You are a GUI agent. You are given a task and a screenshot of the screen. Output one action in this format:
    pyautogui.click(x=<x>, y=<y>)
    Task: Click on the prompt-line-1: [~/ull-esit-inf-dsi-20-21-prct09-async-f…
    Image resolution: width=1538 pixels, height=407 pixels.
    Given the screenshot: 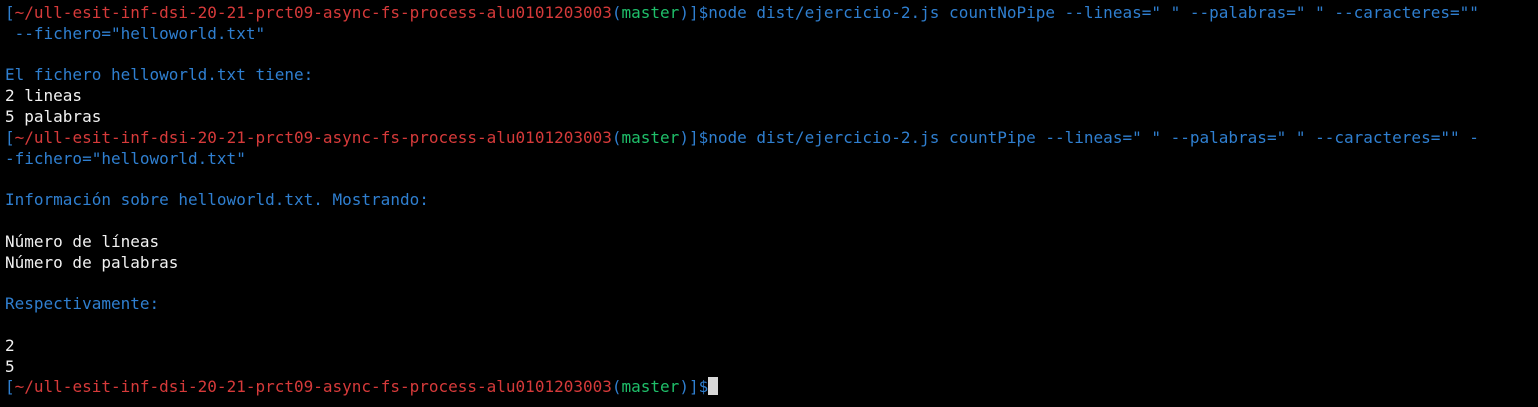 What is the action you would take?
    pyautogui.click(x=769, y=13)
    